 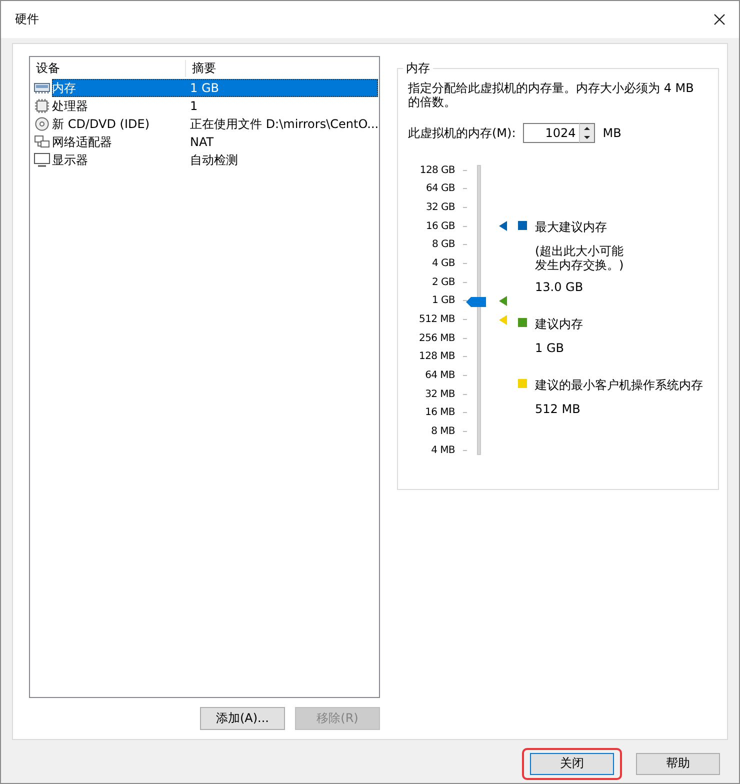 I want to click on device-row: 网络适配器 NAT, so click(x=215, y=142).